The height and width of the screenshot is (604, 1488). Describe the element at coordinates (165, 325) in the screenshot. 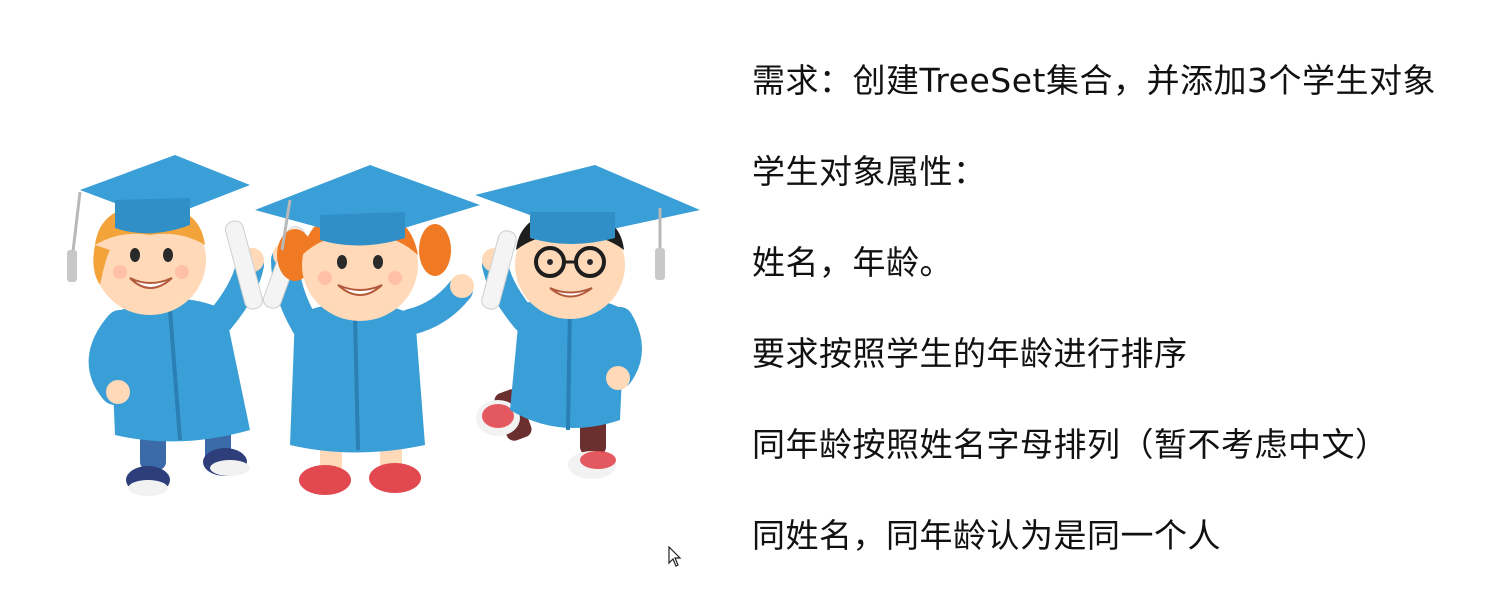

I see `graduate-boy-left` at that location.